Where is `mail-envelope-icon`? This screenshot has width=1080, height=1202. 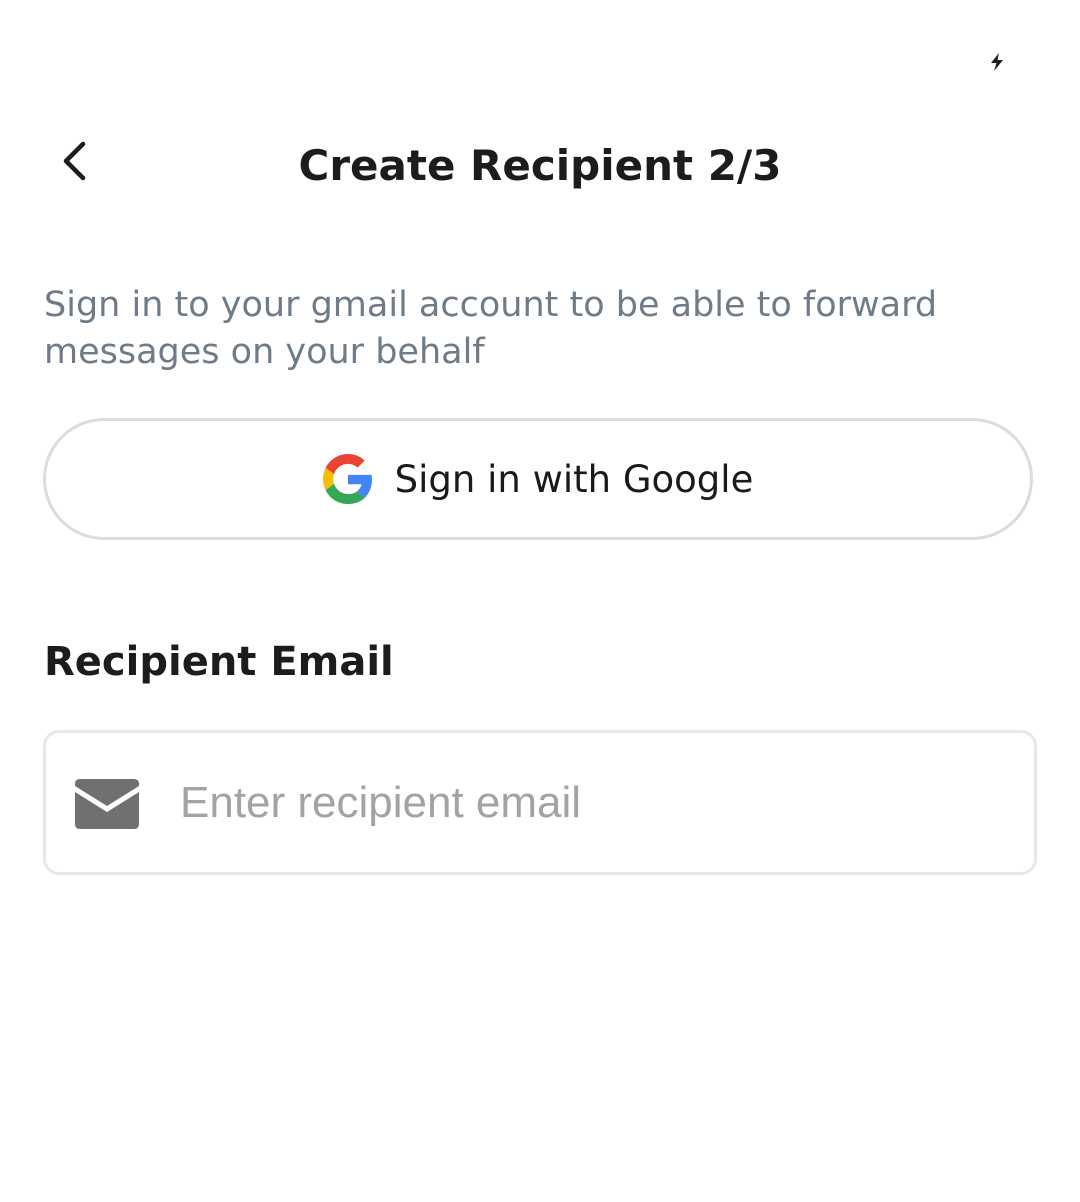
mail-envelope-icon is located at coordinates (107, 804).